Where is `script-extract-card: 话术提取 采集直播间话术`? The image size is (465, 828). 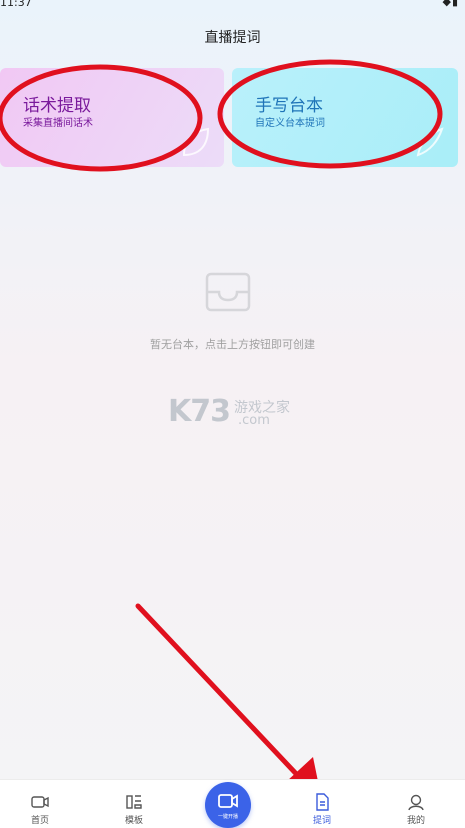
script-extract-card: 话术提取 采集直播间话术 is located at coordinates (112, 117).